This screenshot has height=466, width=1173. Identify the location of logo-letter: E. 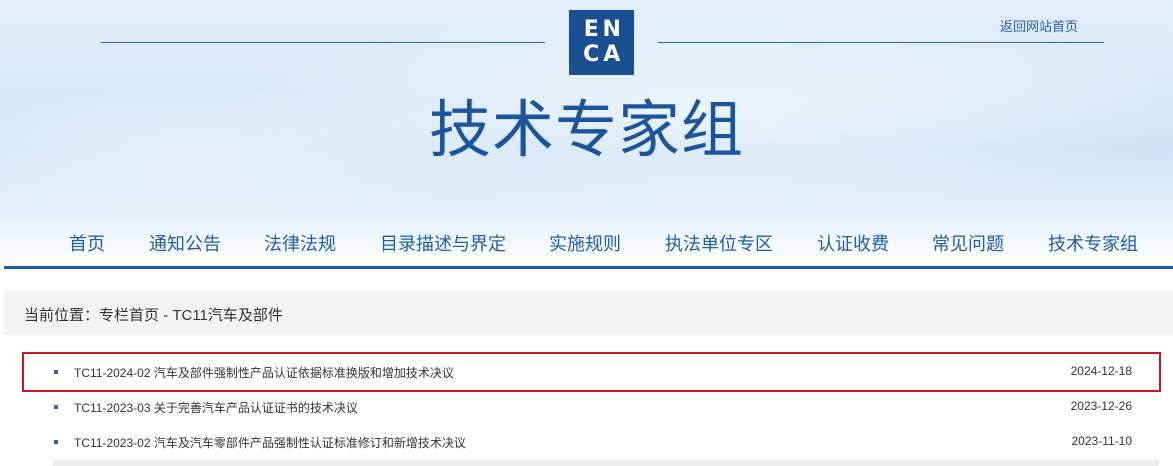
(591, 29).